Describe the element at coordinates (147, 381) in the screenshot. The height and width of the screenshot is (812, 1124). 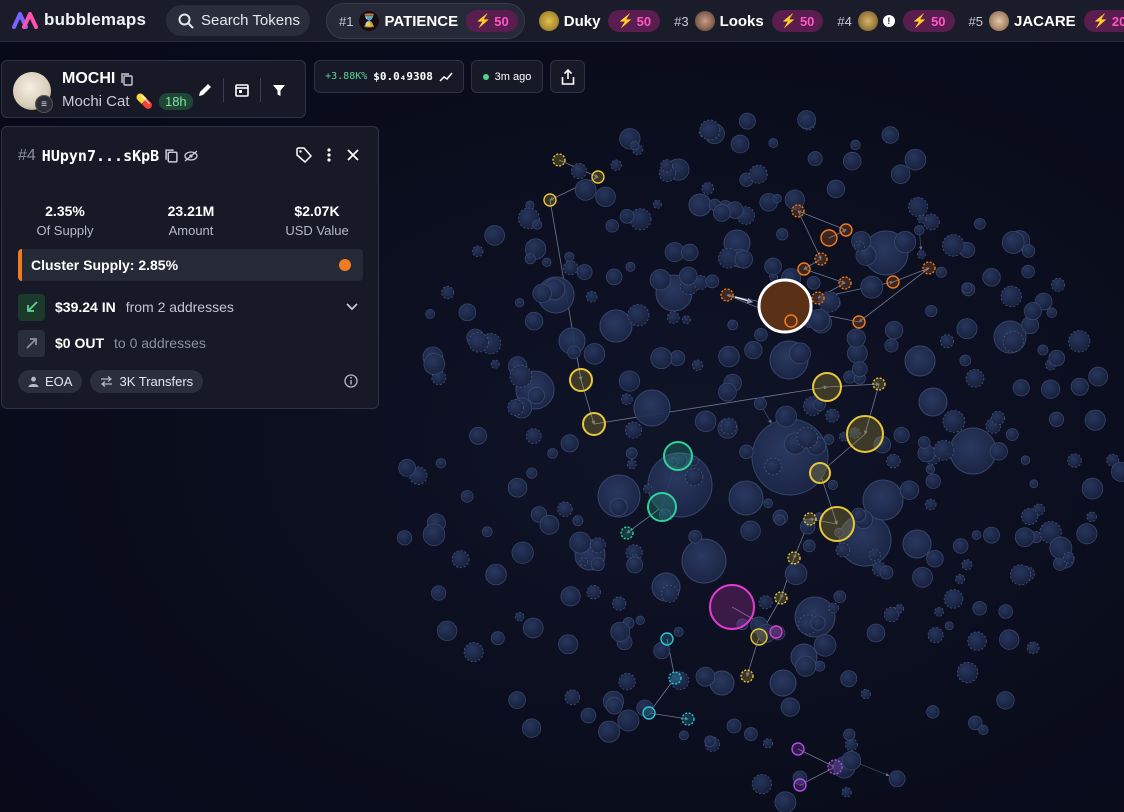
I see `tag-transfers: 3K Transfers` at that location.